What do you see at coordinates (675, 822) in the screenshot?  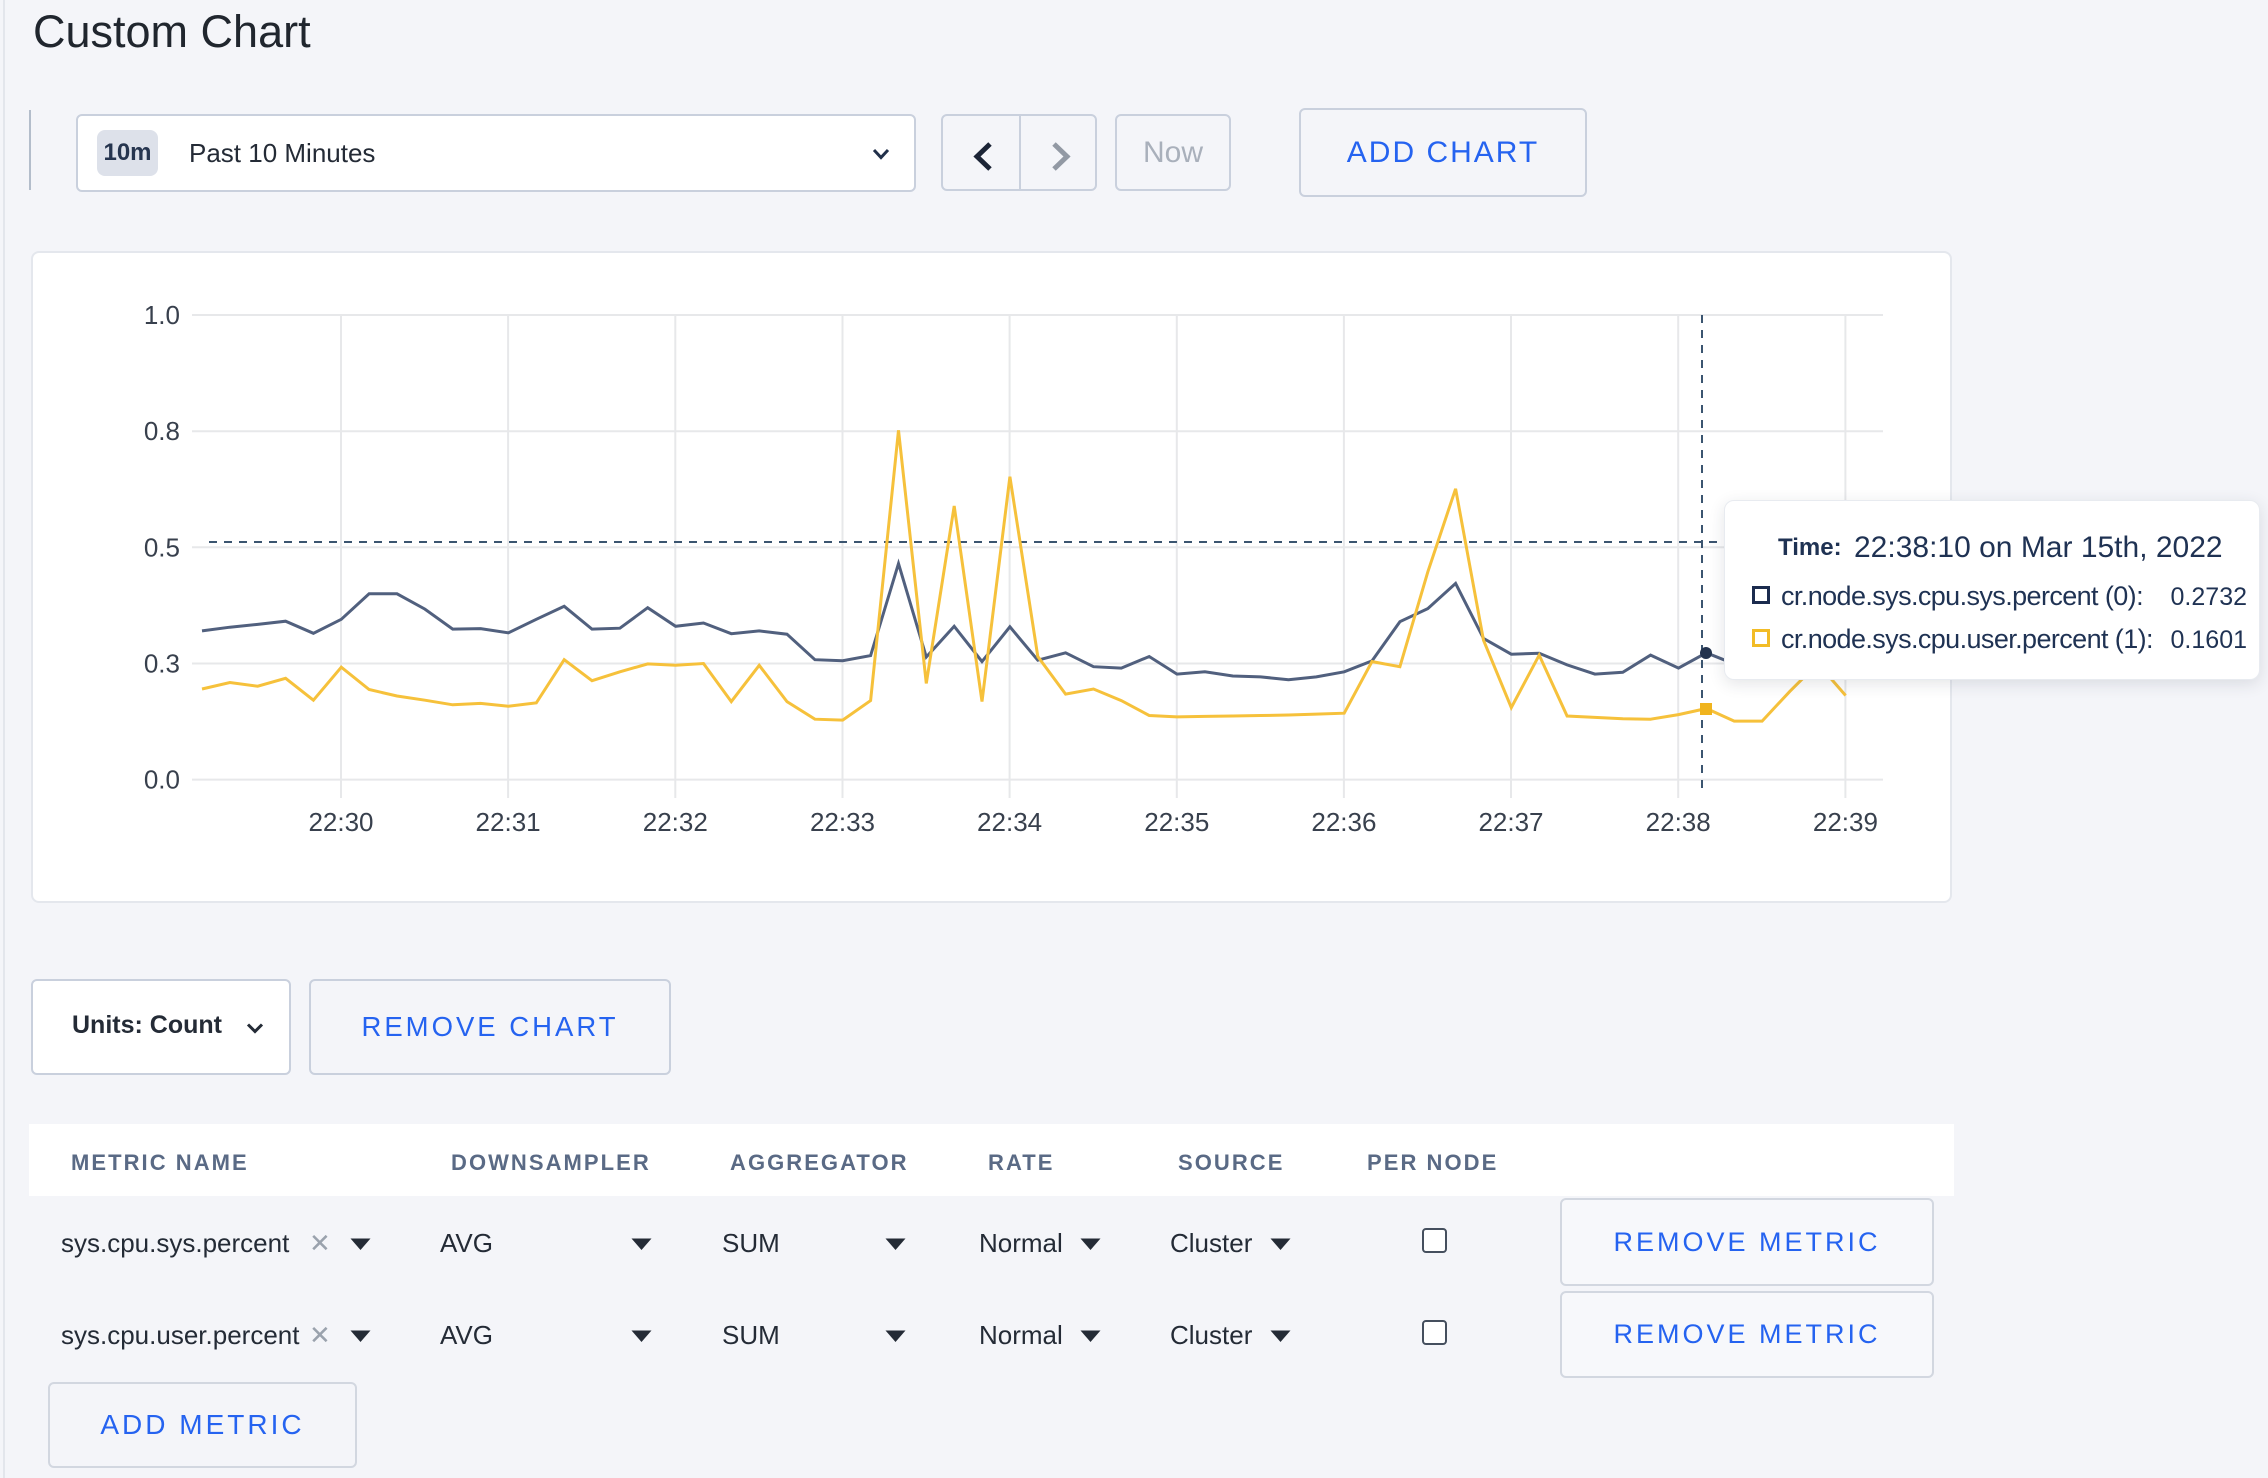 I see `svg-text: 22:32` at bounding box center [675, 822].